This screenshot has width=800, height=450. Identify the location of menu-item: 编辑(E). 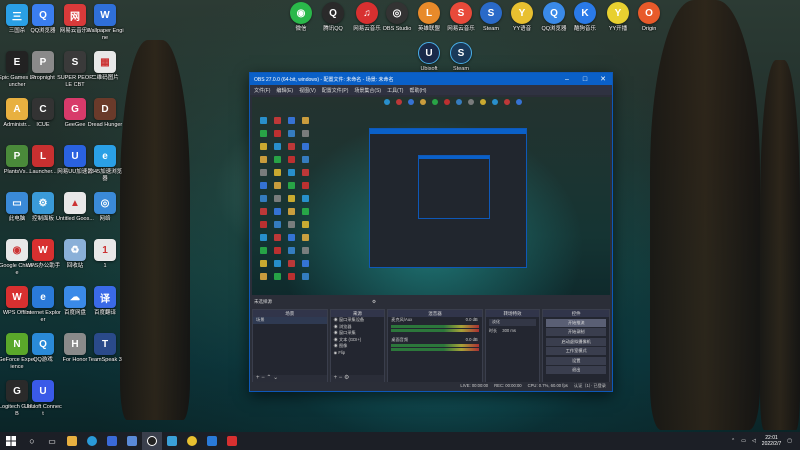
(284, 90).